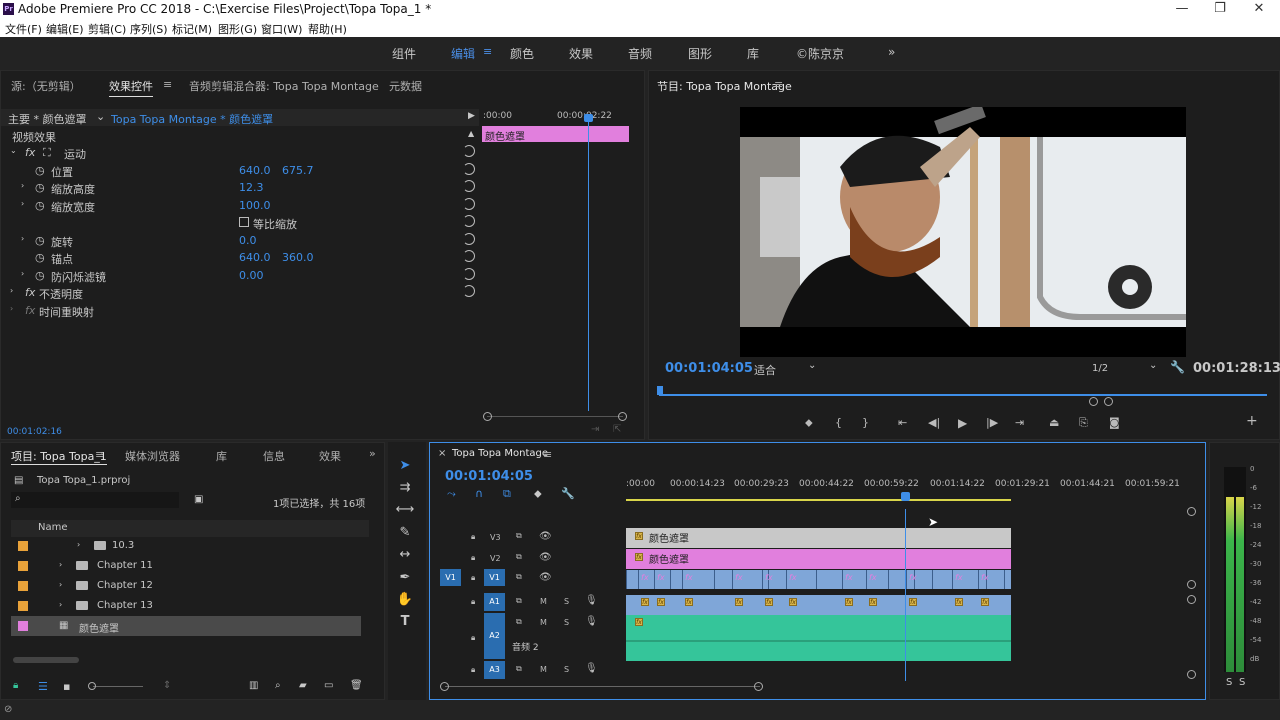  Describe the element at coordinates (405, 534) in the screenshot. I see `razor-icon: ✎` at that location.